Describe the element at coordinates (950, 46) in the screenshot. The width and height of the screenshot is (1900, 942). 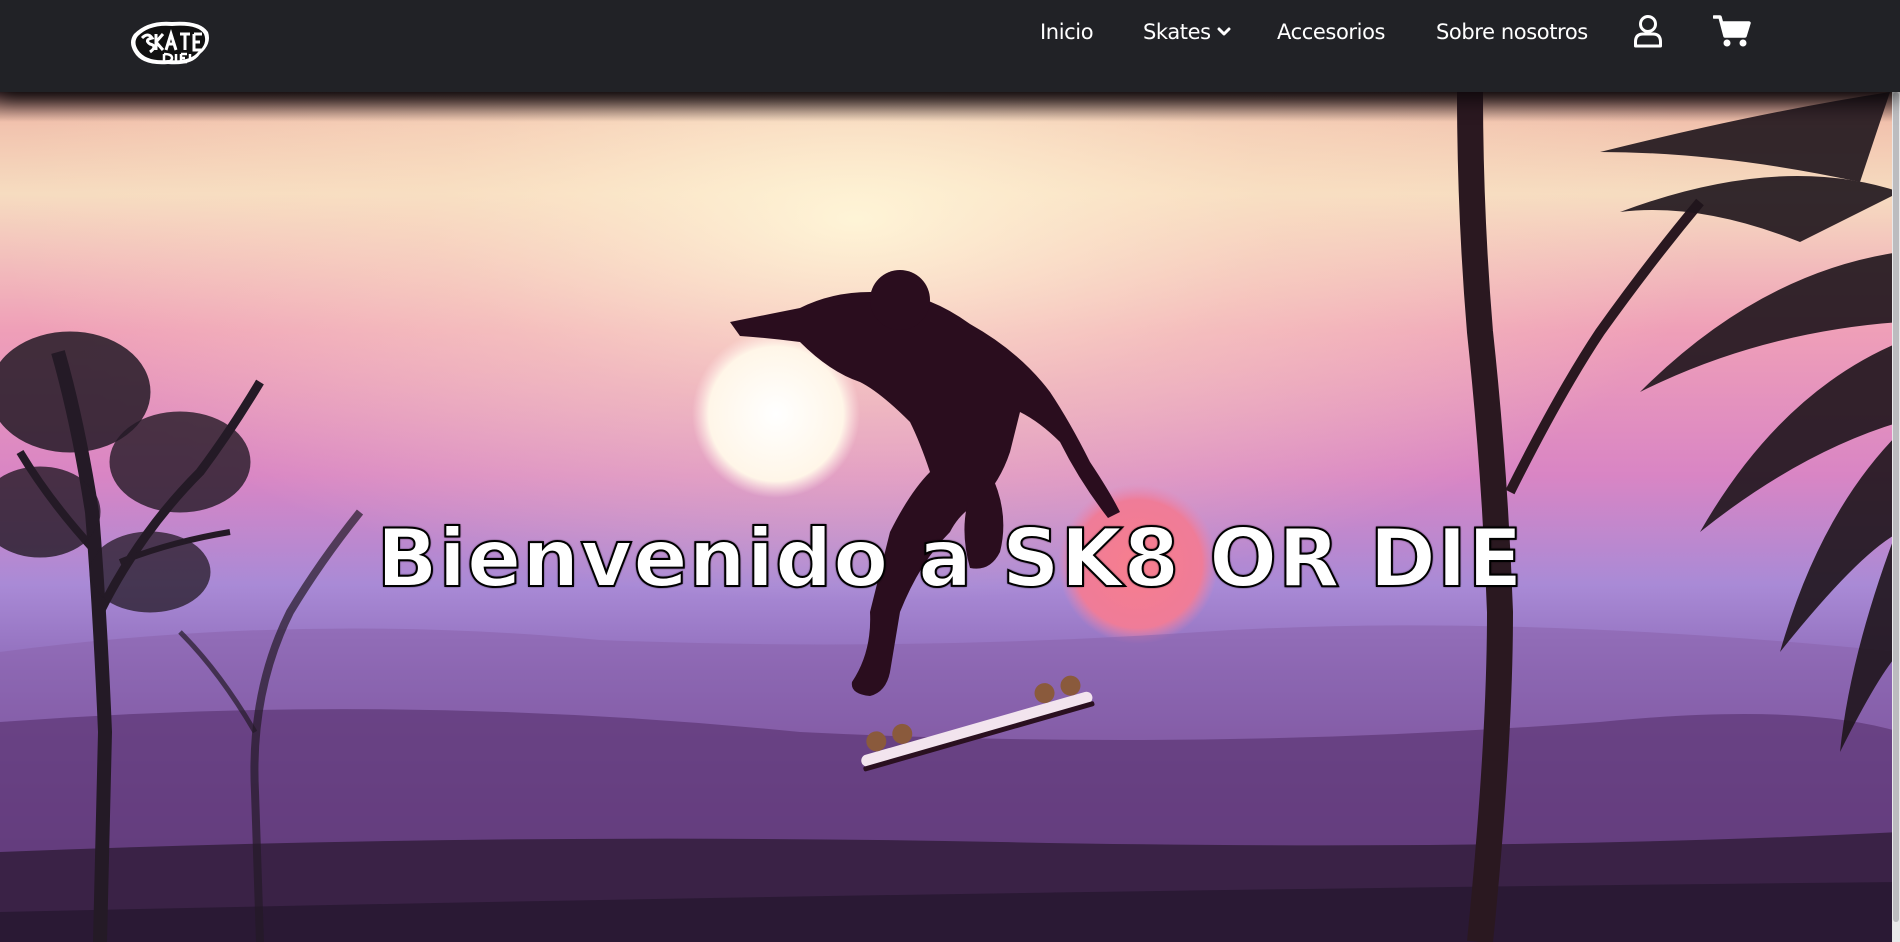
I see `top-navbar: Inicio Skates Accesorios Sobre nosotros` at that location.